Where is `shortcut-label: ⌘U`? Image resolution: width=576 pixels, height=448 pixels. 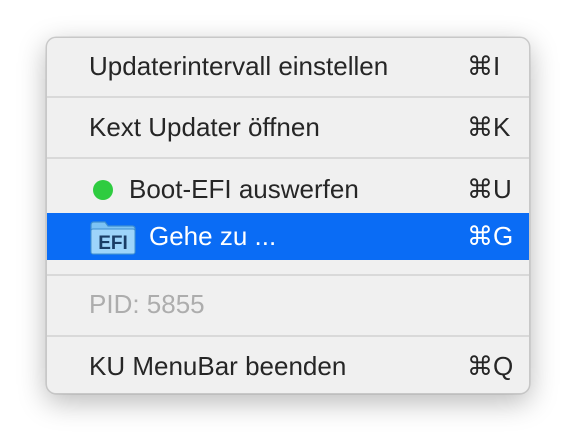
shortcut-label: ⌘U is located at coordinates (489, 189).